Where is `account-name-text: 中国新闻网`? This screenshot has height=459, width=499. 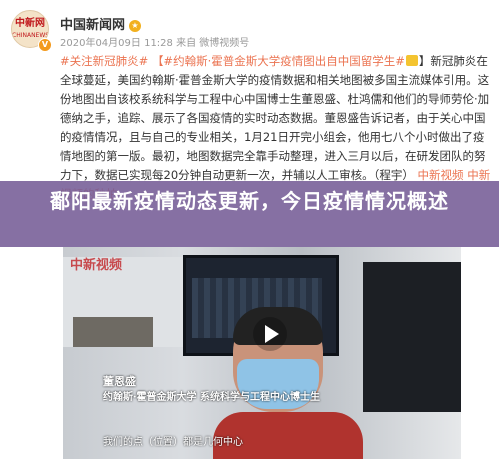 account-name-text: 中国新闻网 is located at coordinates (93, 25).